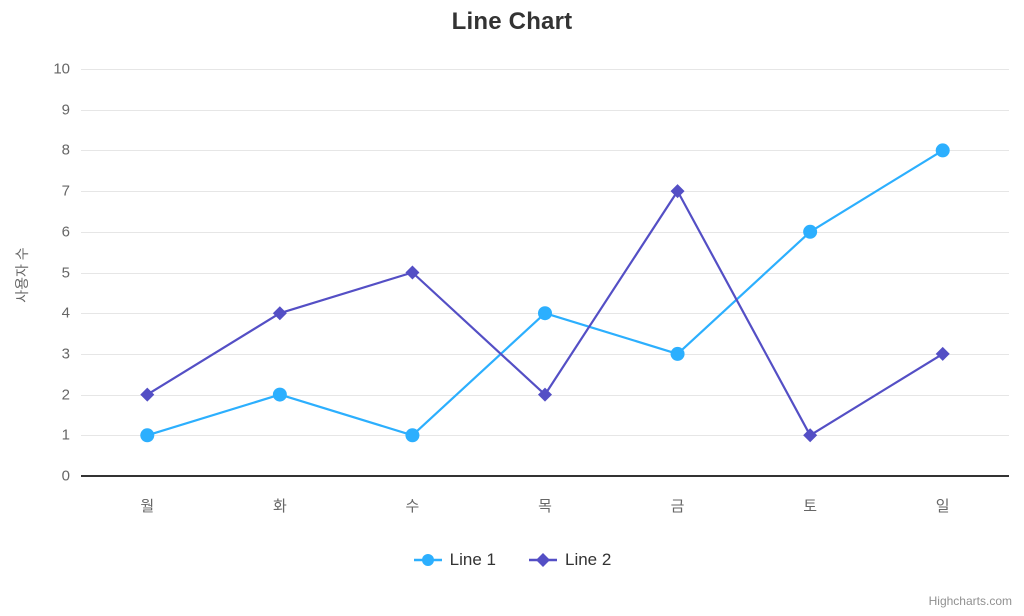 The width and height of the screenshot is (1024, 616). I want to click on legend-marker-circle-icon, so click(427, 560).